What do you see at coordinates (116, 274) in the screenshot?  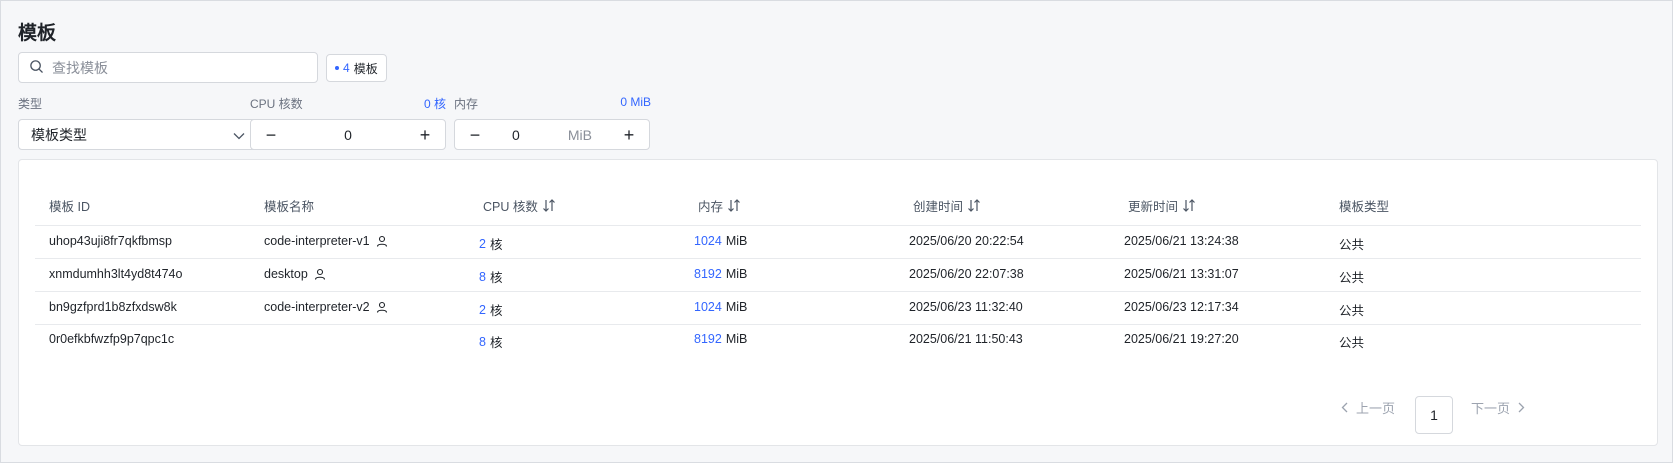 I see `cell-id: xnmdumhh3lt4yd8t474o` at bounding box center [116, 274].